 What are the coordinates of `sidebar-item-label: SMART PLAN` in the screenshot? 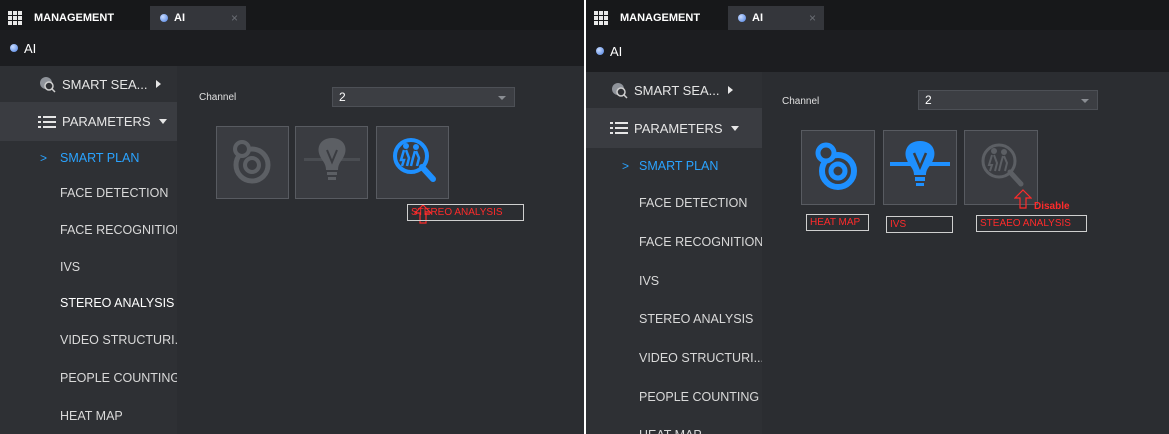 It's located at (679, 166).